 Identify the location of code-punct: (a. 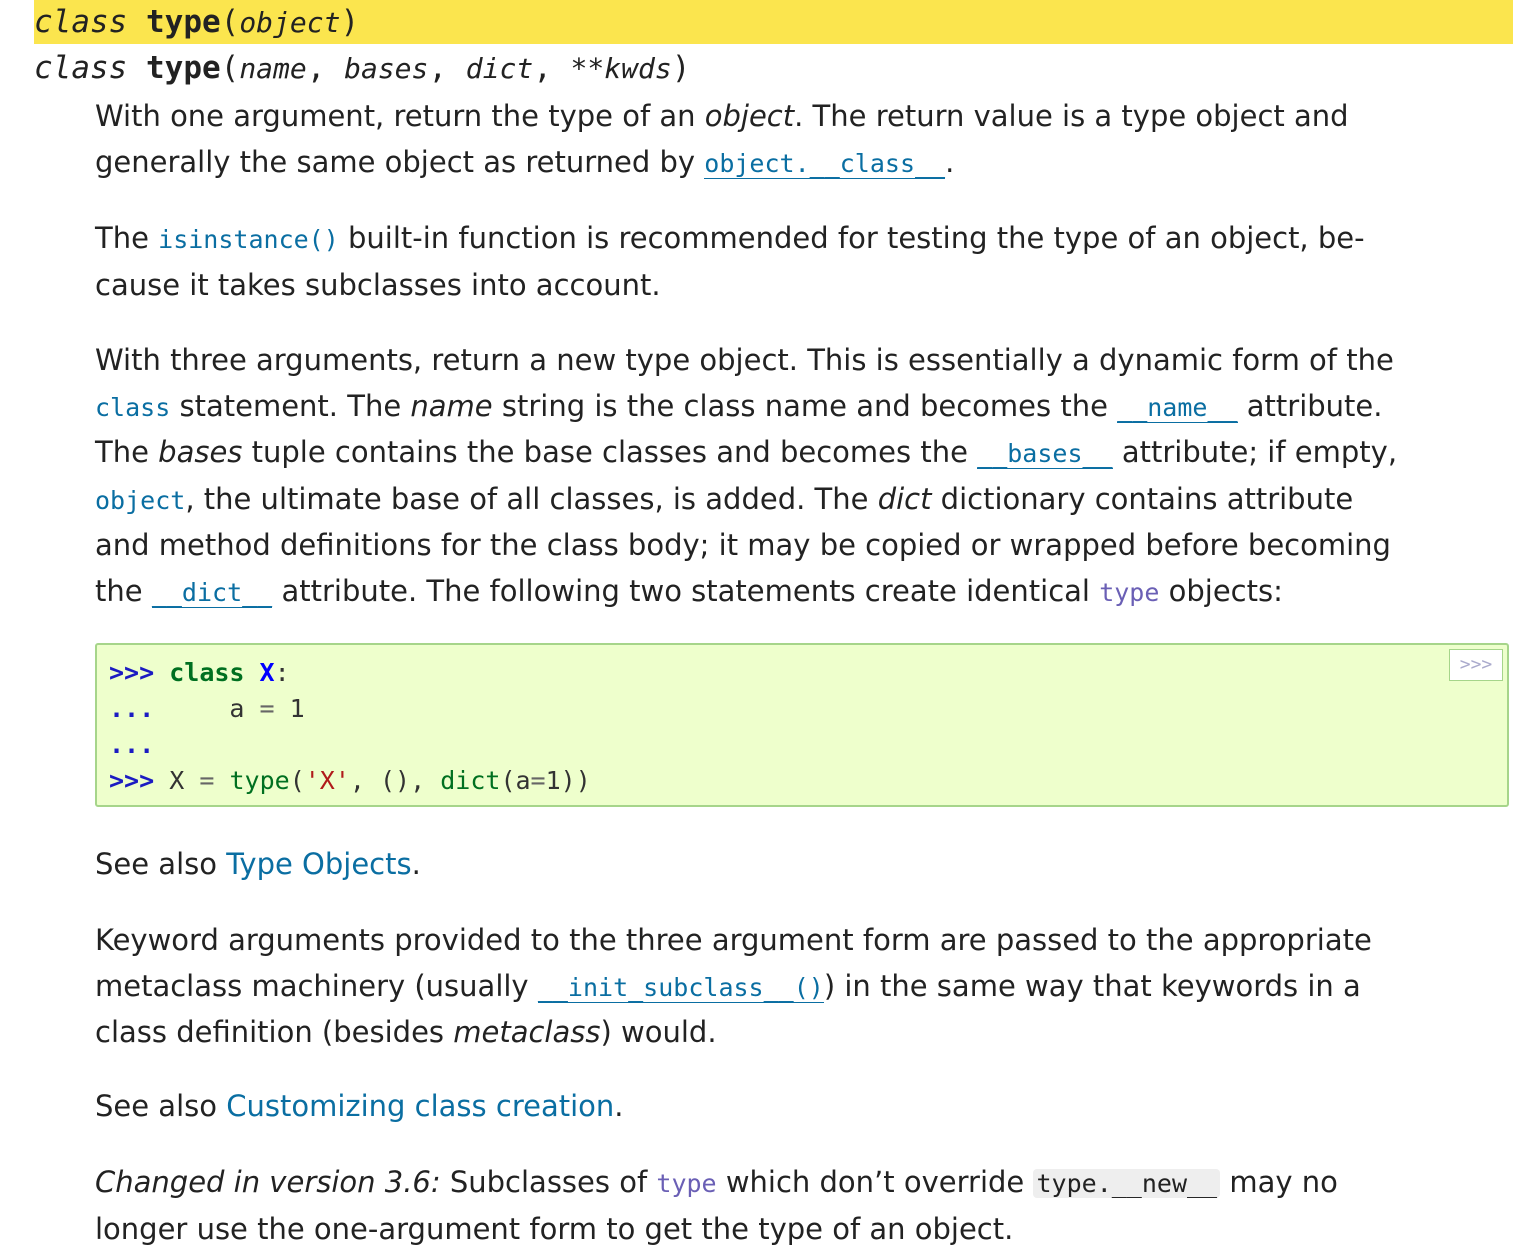
(515, 780).